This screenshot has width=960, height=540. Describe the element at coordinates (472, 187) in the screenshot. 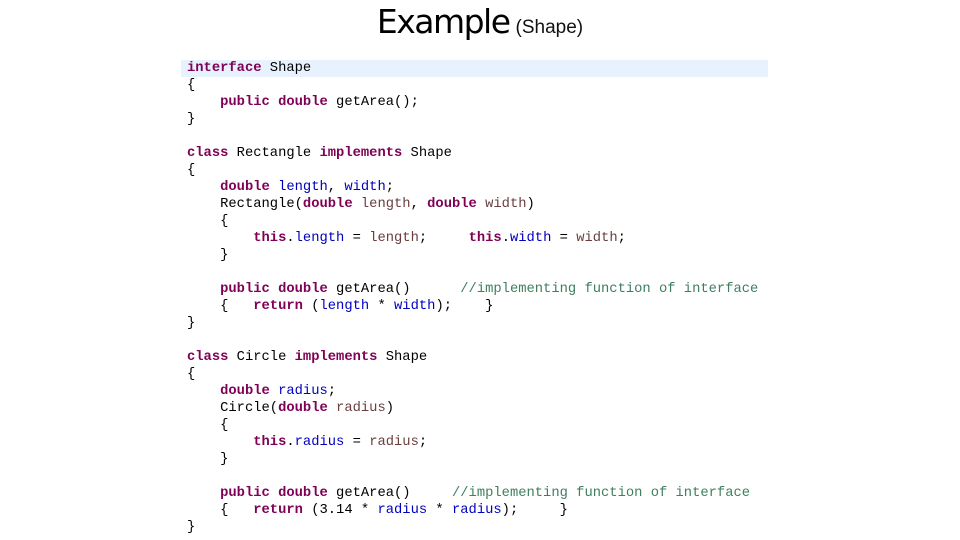

I see `code-line: double length, width;` at that location.